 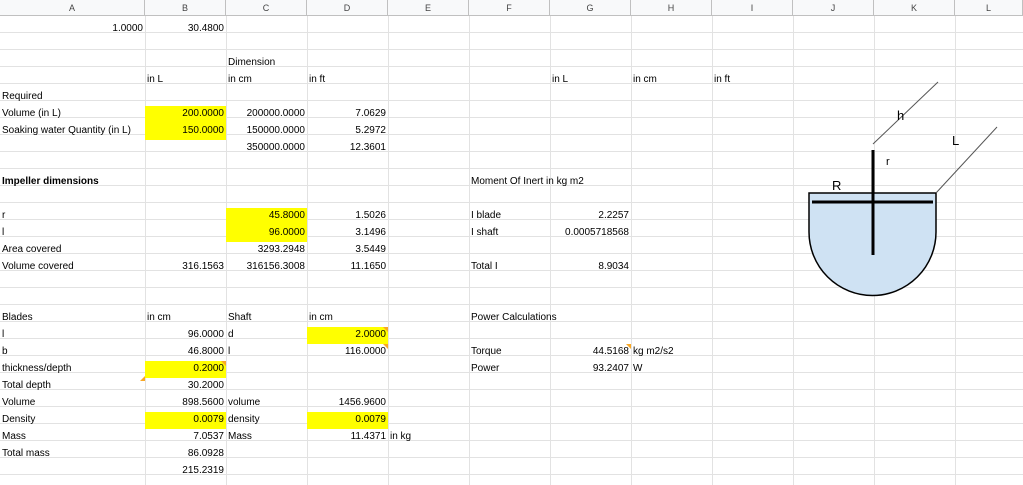 I want to click on cell-d5: in ft, so click(x=347, y=80).